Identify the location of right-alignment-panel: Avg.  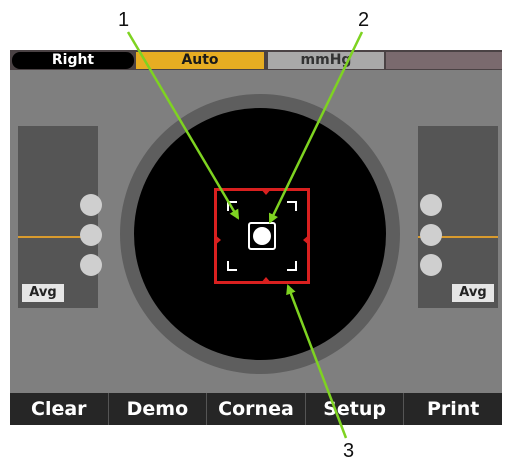
(458, 217).